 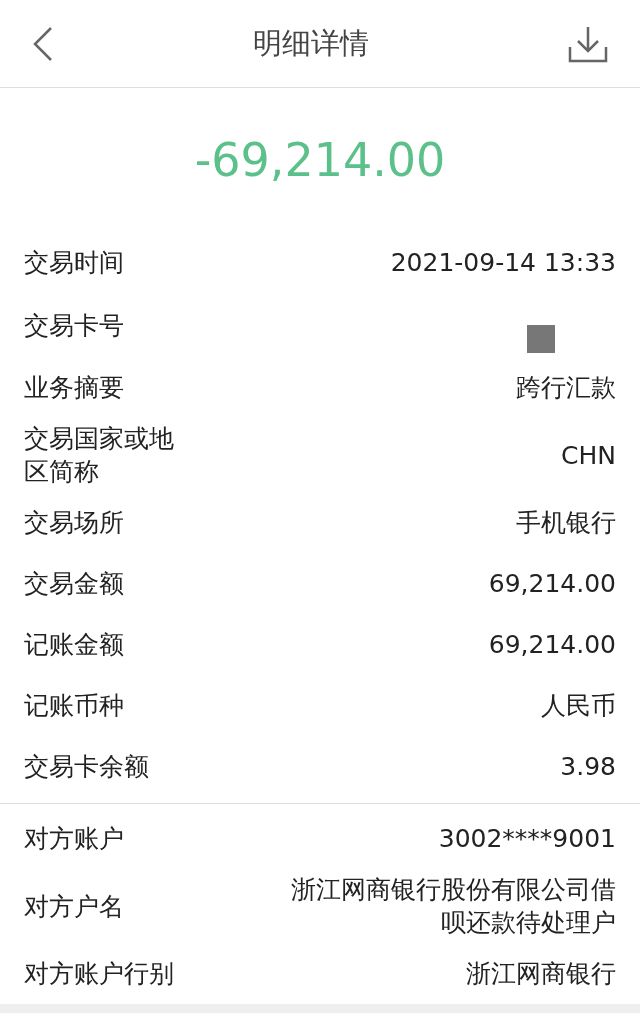 I want to click on field-label: 记账金额, so click(x=74, y=645).